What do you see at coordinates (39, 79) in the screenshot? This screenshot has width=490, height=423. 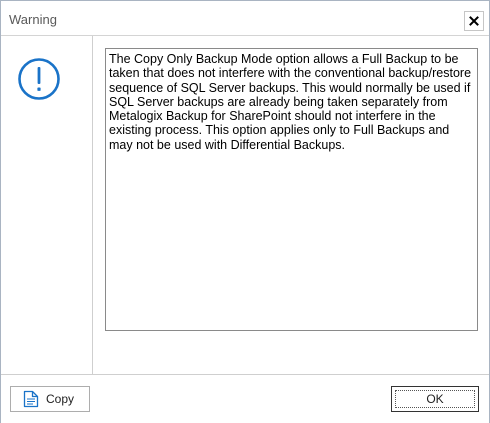 I see `warning-exclamation-icon` at bounding box center [39, 79].